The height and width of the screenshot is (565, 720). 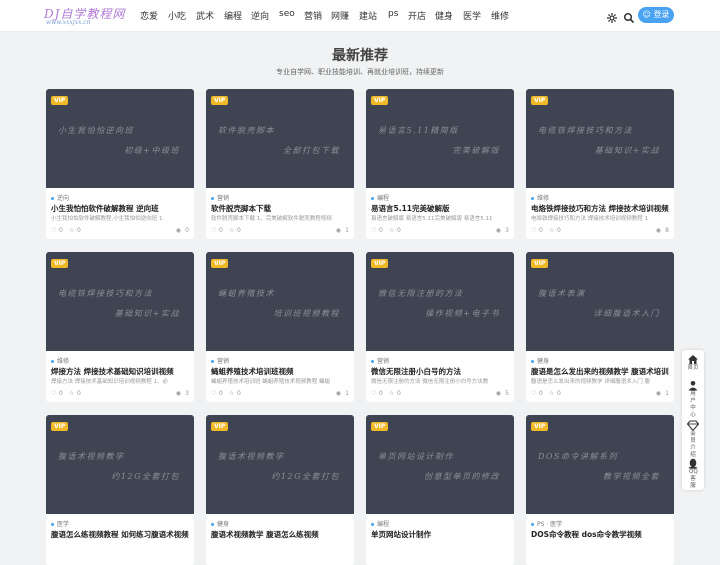 What do you see at coordinates (149, 15) in the screenshot?
I see `nav-item: 恋爱` at bounding box center [149, 15].